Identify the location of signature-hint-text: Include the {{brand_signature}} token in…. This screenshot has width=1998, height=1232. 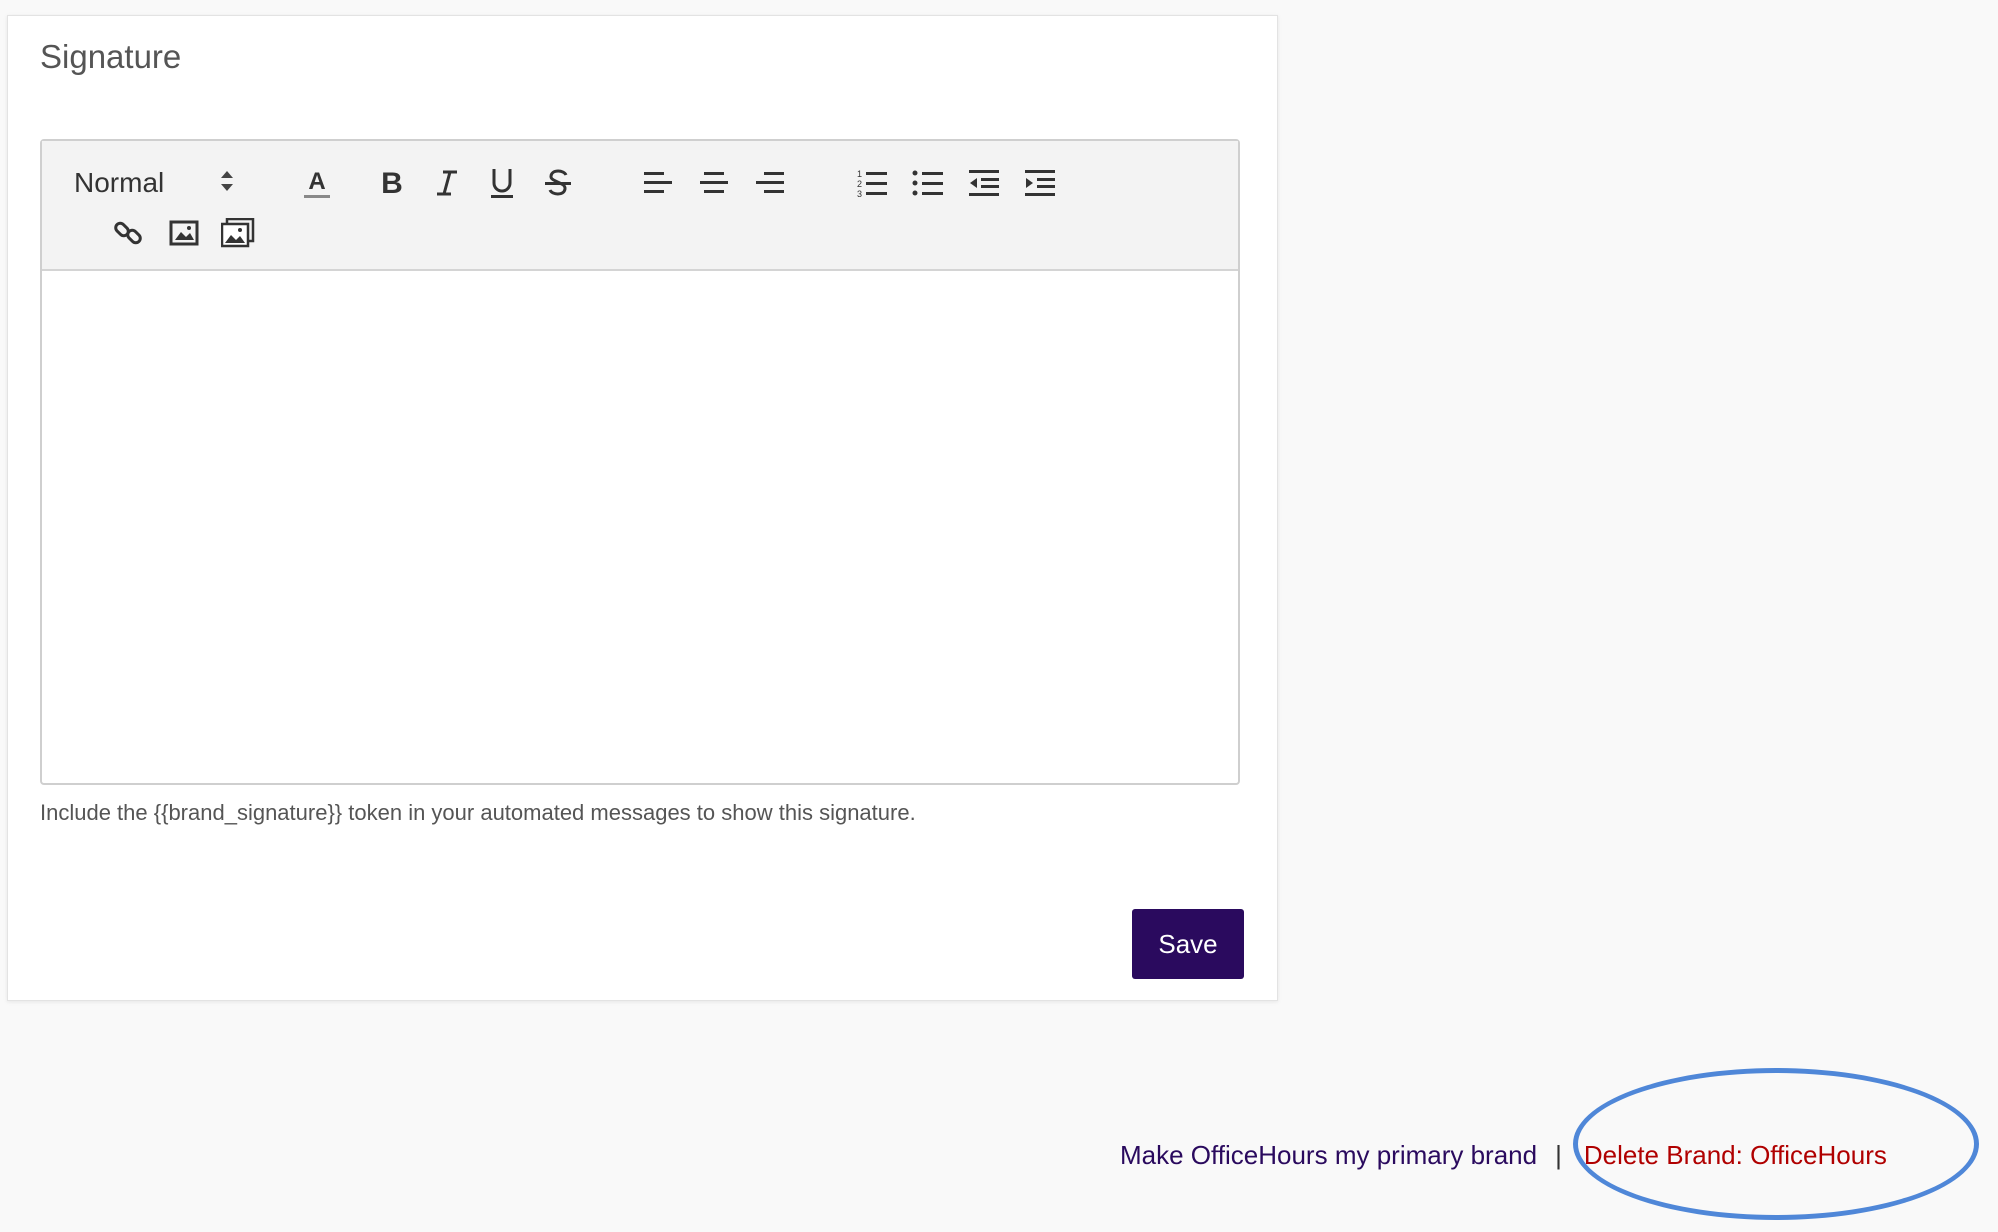
(478, 812).